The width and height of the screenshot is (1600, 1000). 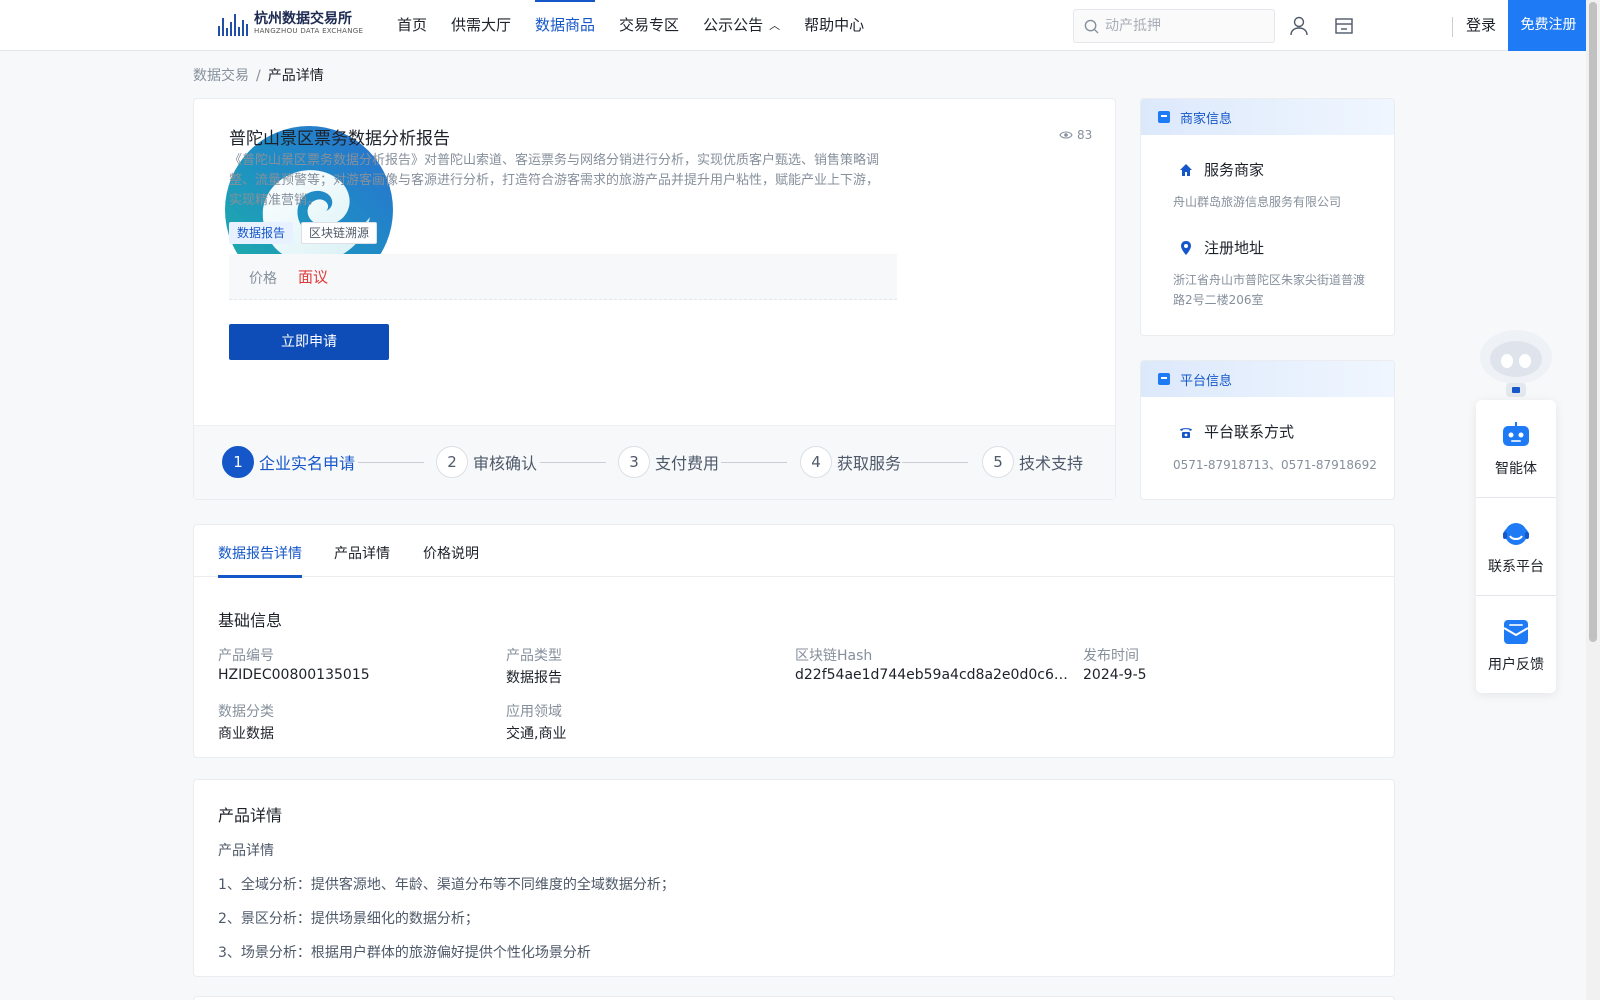 I want to click on application-steps: 1 企业实名申请 2 审核确认 3 支付费用 4 获取服务 5 技术支持, so click(x=654, y=462).